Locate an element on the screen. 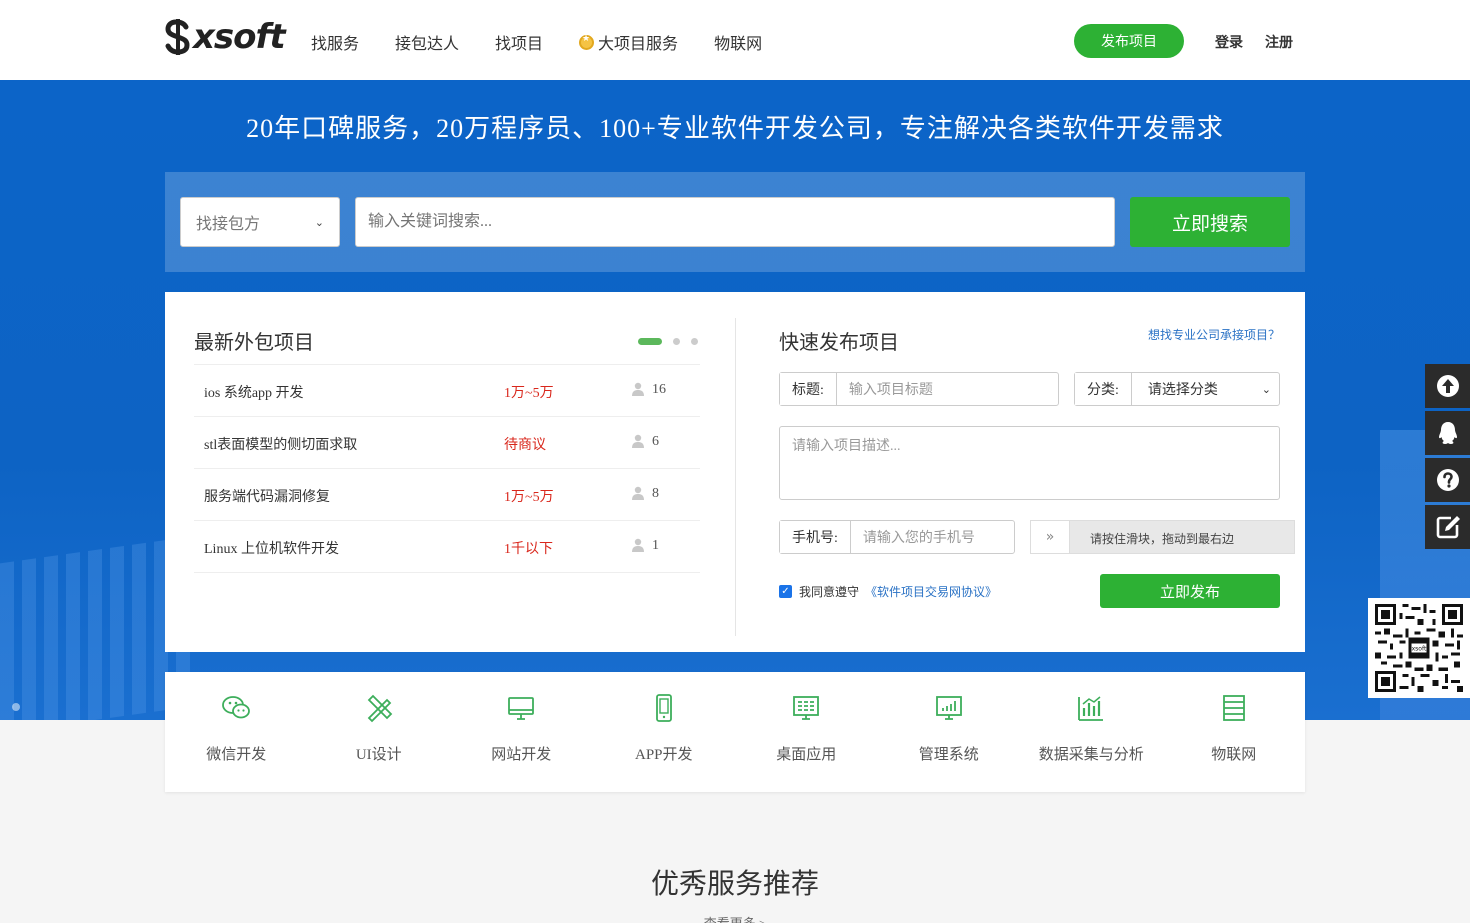  slider-hint: 请按住滑块，拖动到最右边 is located at coordinates (1162, 539).